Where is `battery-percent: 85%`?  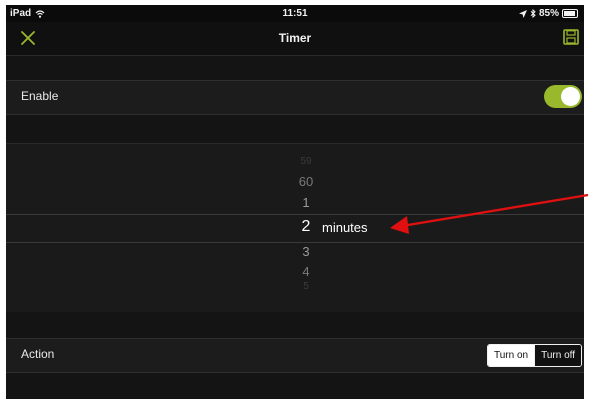
battery-percent: 85% is located at coordinates (548, 13).